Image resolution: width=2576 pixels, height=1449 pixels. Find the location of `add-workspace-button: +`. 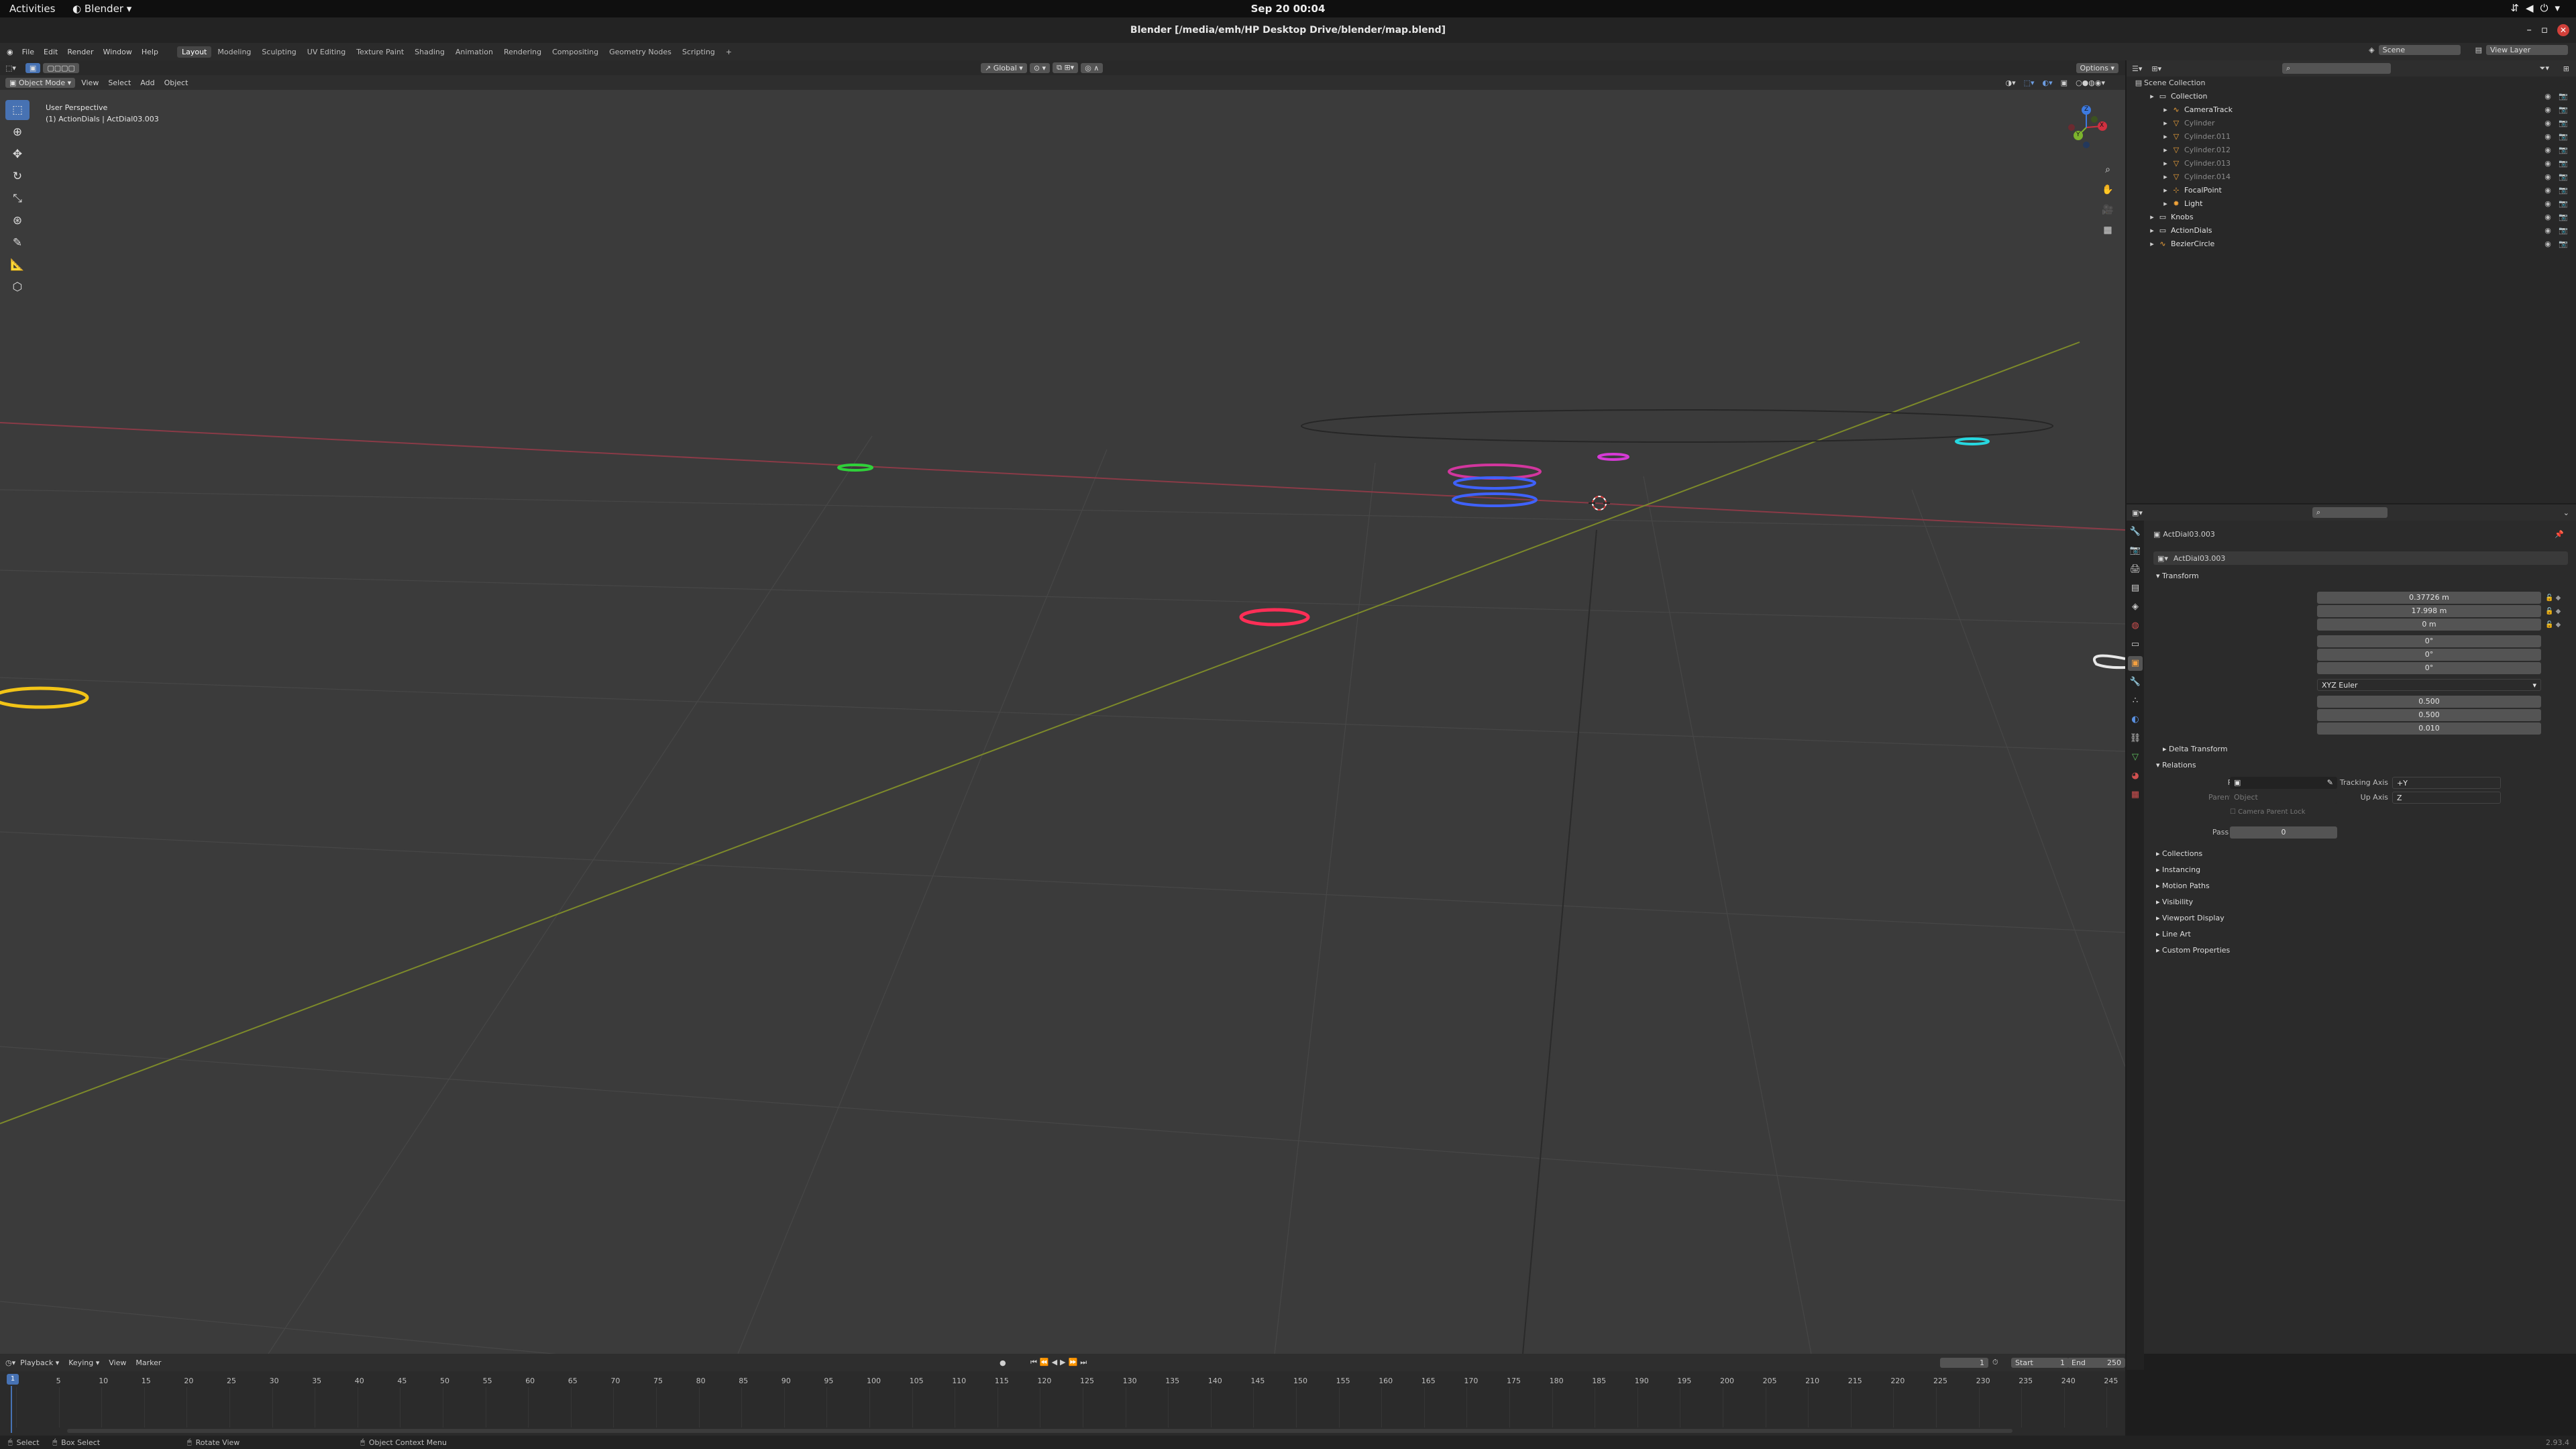

add-workspace-button: + is located at coordinates (729, 52).